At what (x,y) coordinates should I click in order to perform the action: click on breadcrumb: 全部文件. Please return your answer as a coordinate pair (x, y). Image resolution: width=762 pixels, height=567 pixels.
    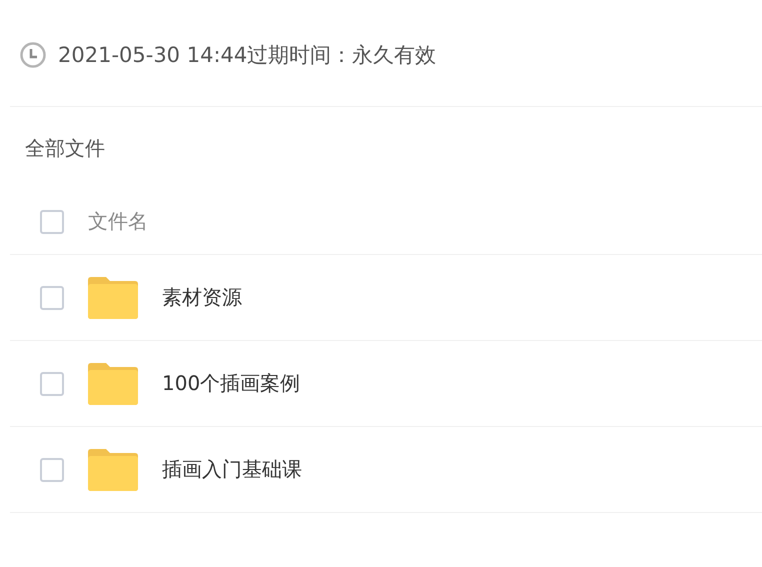
    Looking at the image, I should click on (65, 148).